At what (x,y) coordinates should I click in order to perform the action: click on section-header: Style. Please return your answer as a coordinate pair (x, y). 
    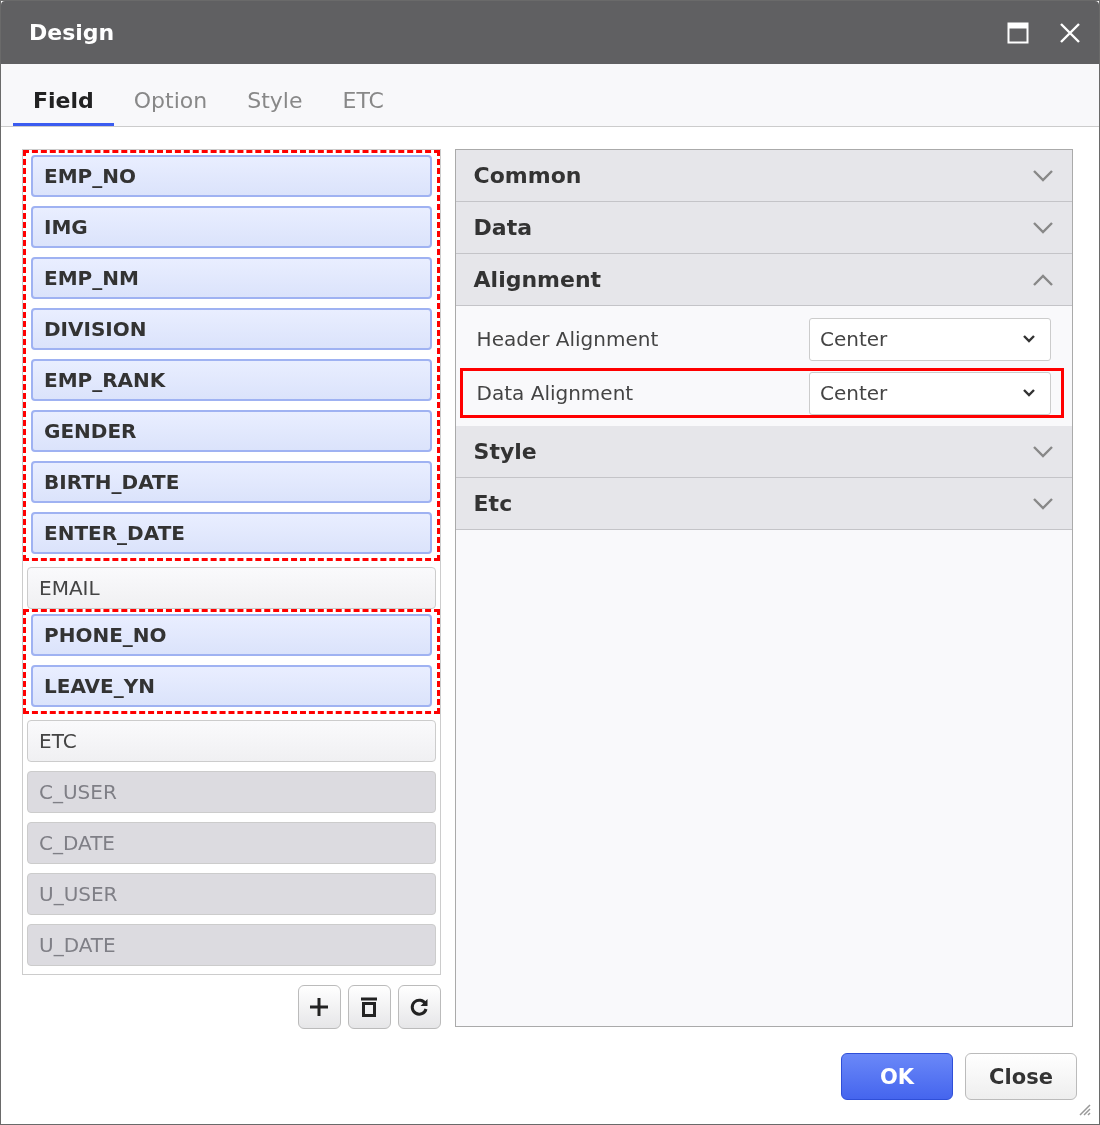
    Looking at the image, I should click on (763, 452).